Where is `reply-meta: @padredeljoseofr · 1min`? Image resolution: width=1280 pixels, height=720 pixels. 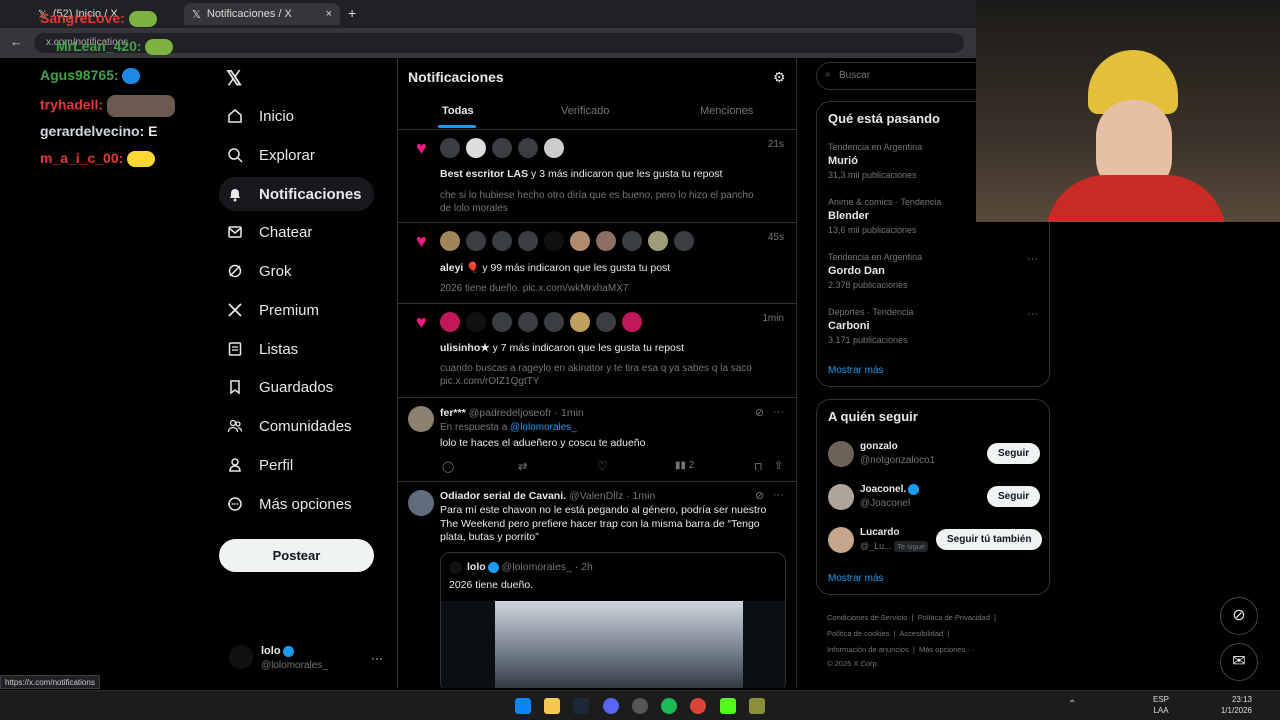 reply-meta: @padredeljoseofr · 1min is located at coordinates (526, 413).